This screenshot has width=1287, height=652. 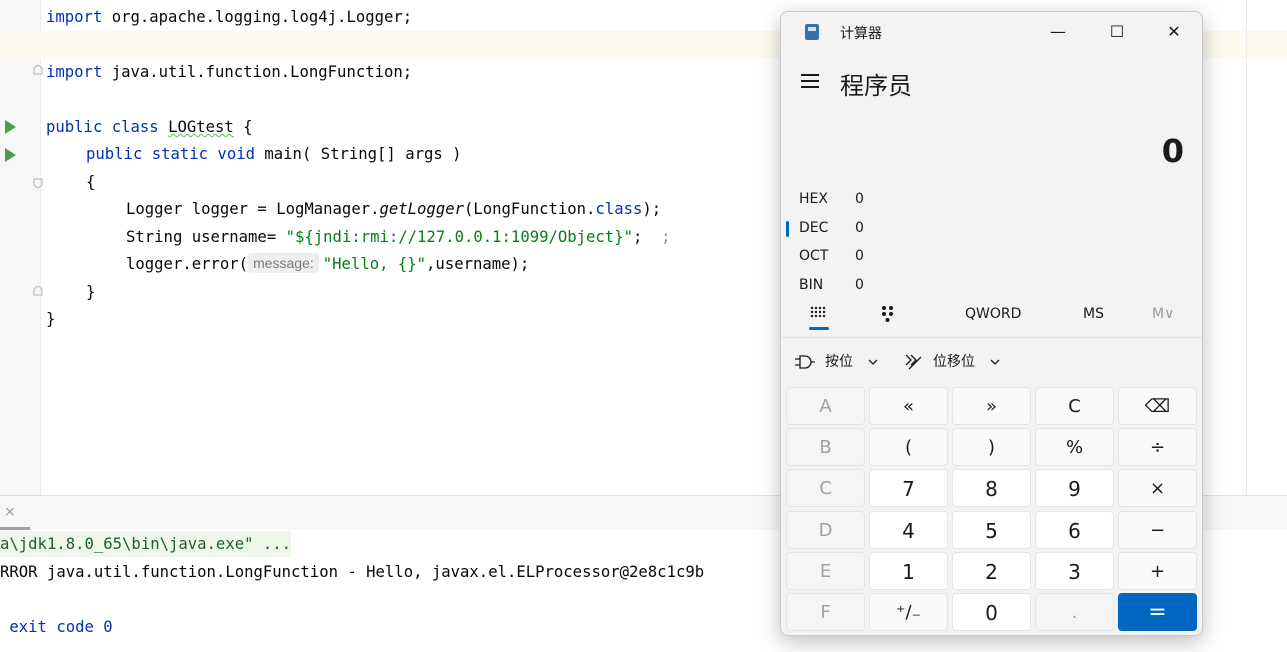 I want to click on parameter-hint: message:, so click(x=283, y=263).